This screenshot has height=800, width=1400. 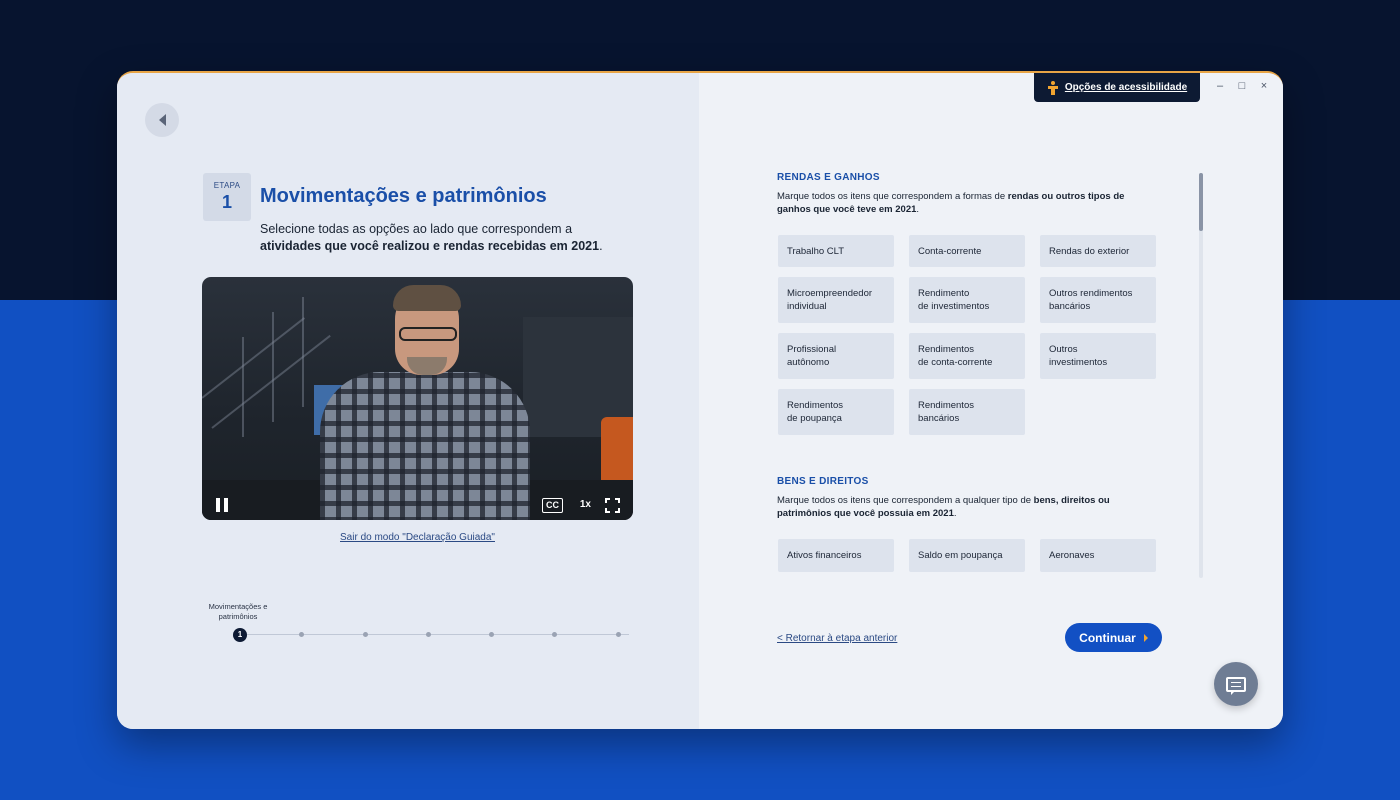 What do you see at coordinates (946, 412) in the screenshot?
I see `option-label: Rendimentos bancários` at bounding box center [946, 412].